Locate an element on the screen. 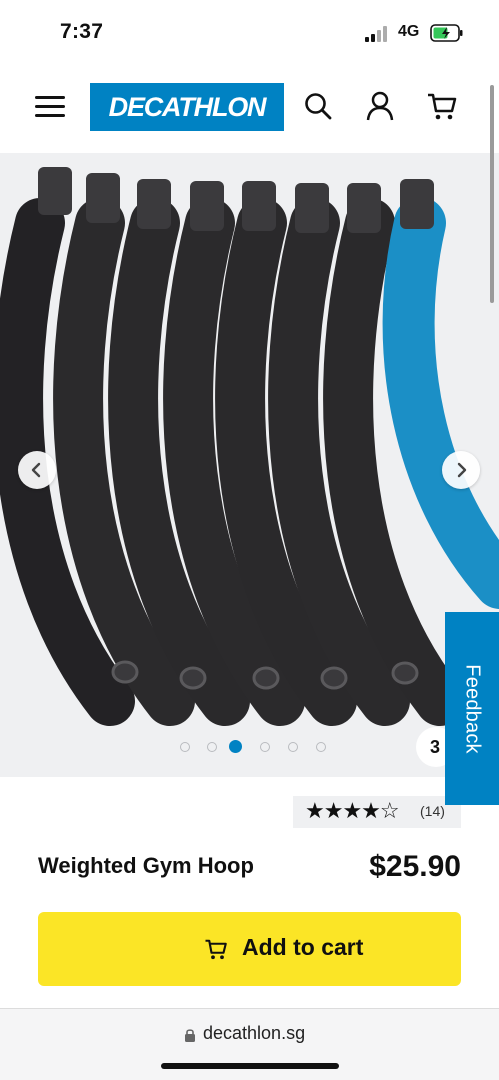 The image size is (499, 1080). feedback-label: Feedback is located at coordinates (472, 708).